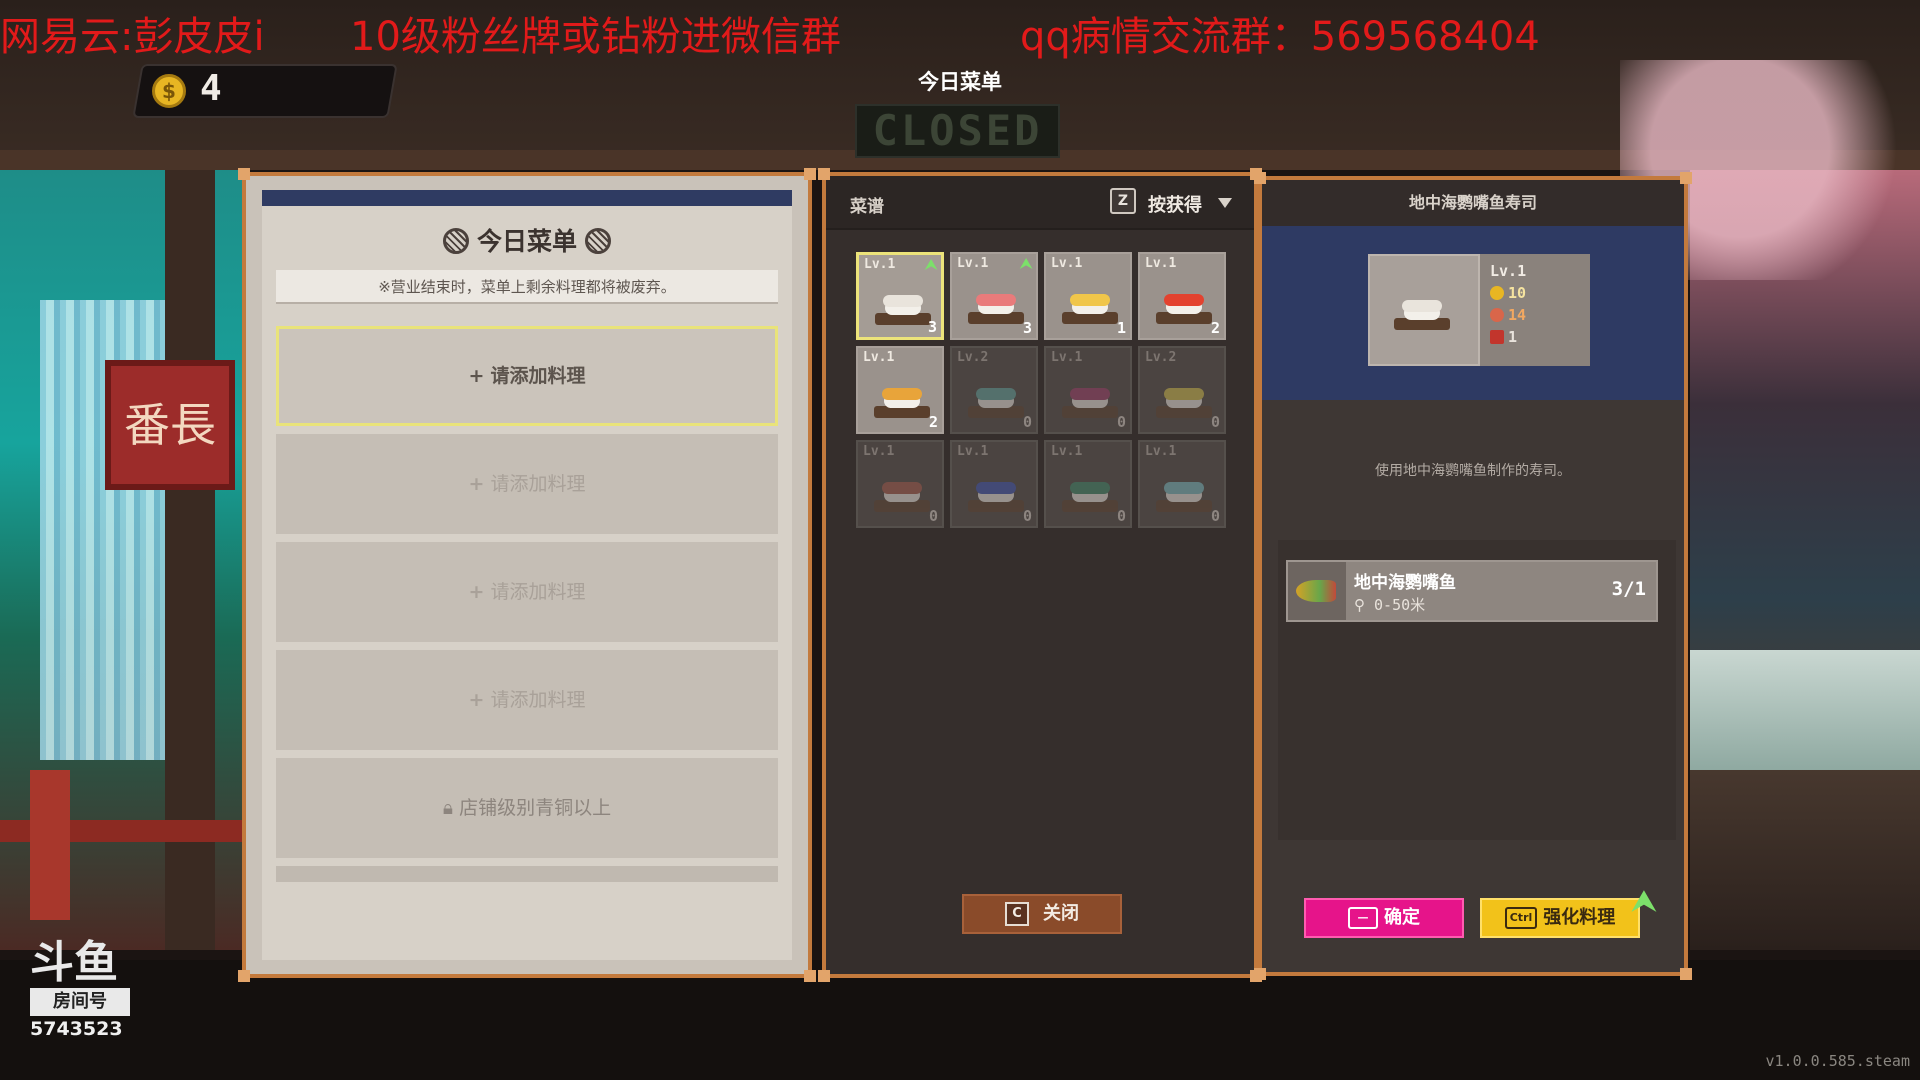 This screenshot has width=1920, height=1080. I want to click on recipe-count: 2, so click(933, 422).